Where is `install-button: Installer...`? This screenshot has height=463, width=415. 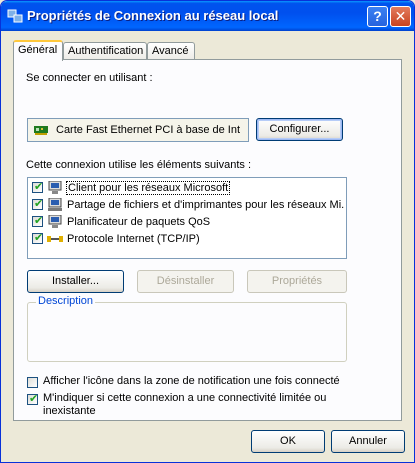 install-button: Installer... is located at coordinates (75, 281).